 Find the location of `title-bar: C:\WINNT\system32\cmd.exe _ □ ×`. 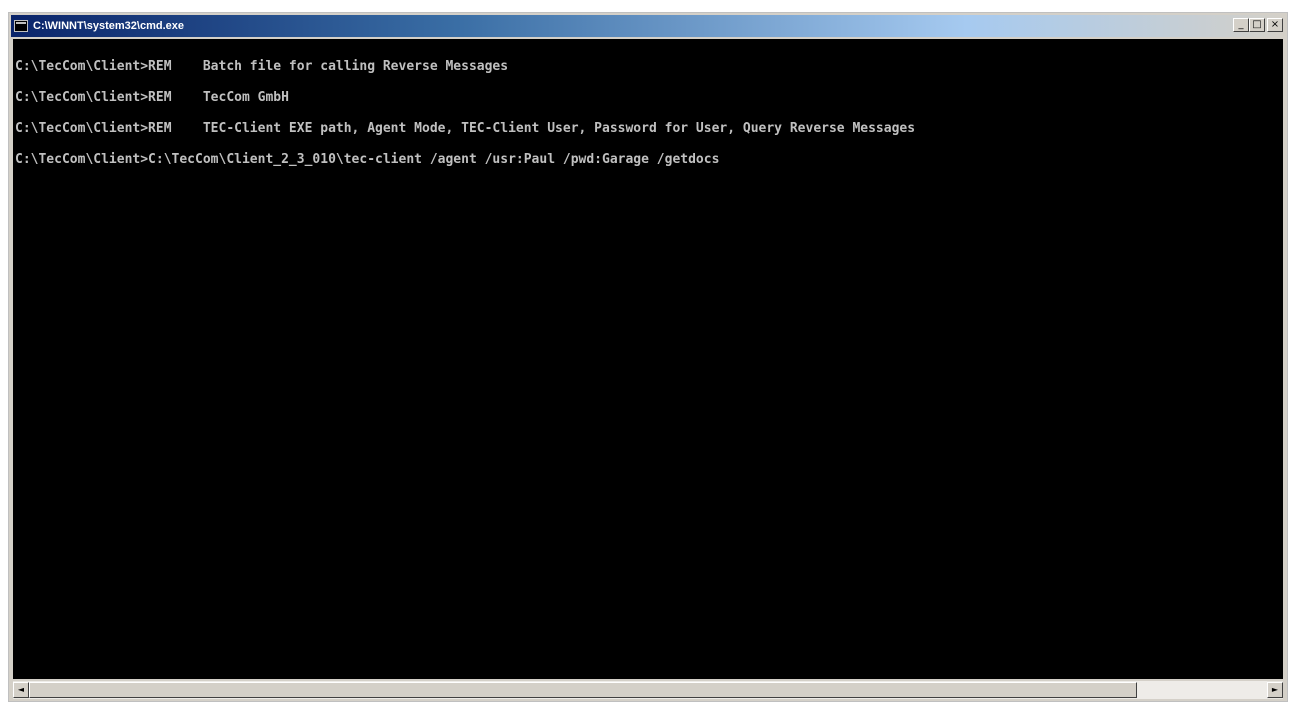

title-bar: C:\WINNT\system32\cmd.exe _ □ × is located at coordinates (648, 26).